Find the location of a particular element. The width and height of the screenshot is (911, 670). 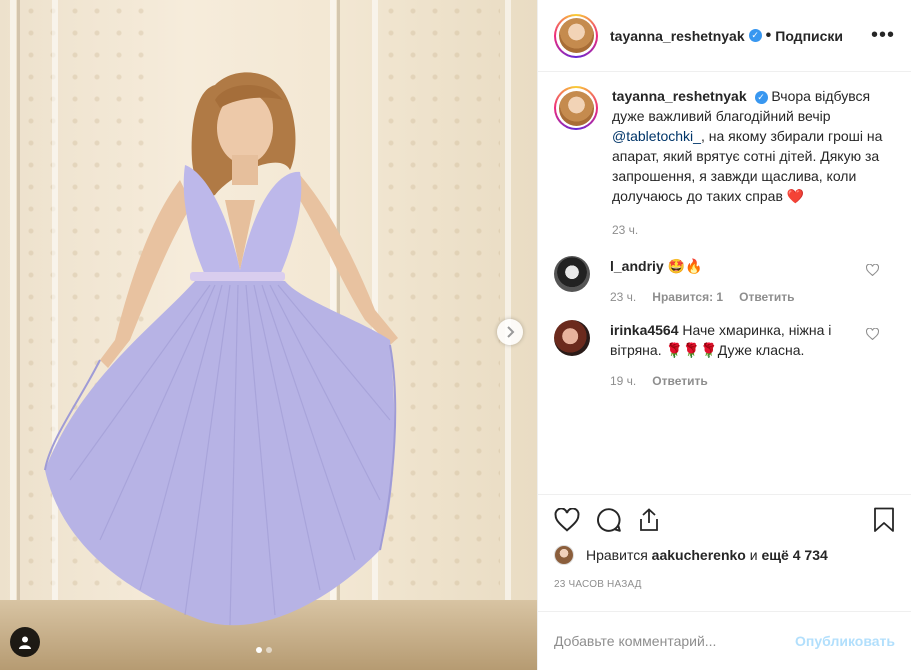

caption-avatar is located at coordinates (576, 108).